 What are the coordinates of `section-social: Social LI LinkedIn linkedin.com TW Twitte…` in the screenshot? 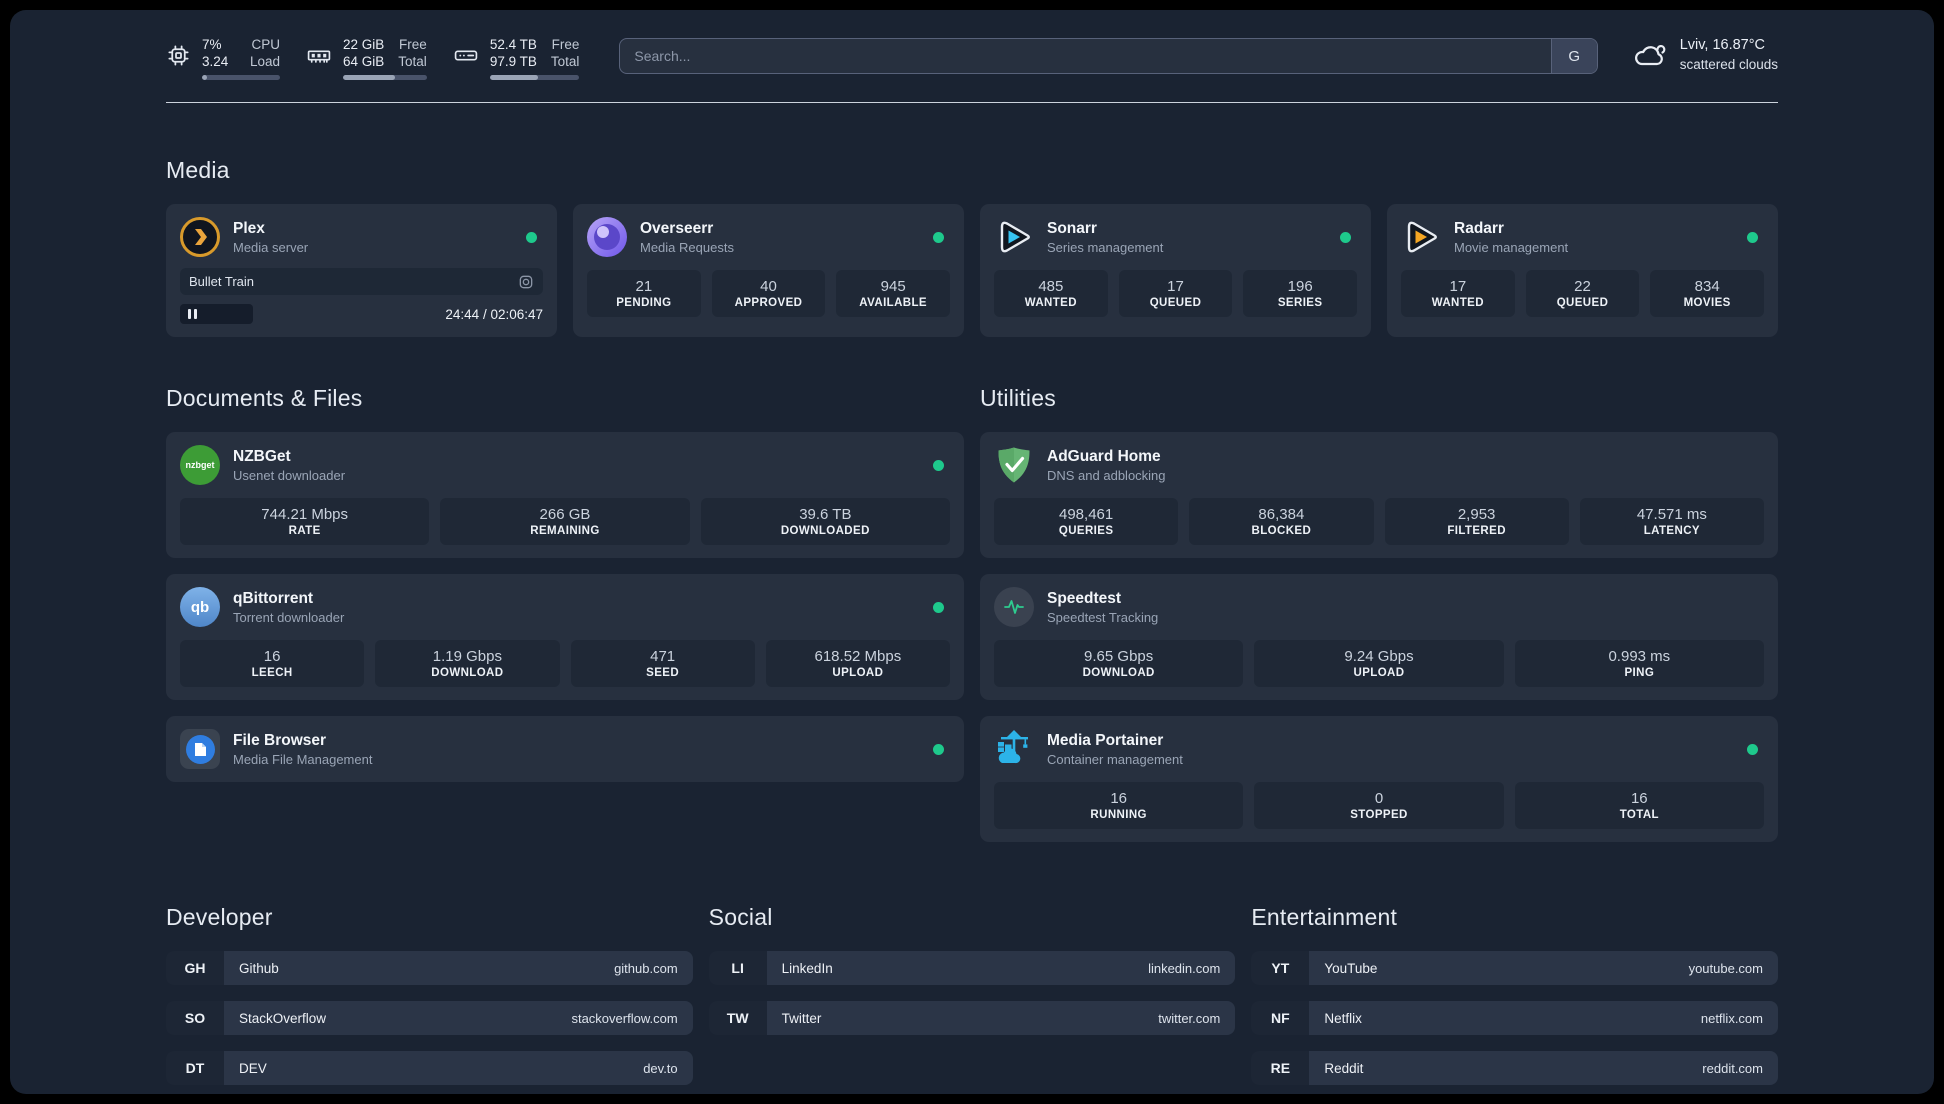 It's located at (972, 999).